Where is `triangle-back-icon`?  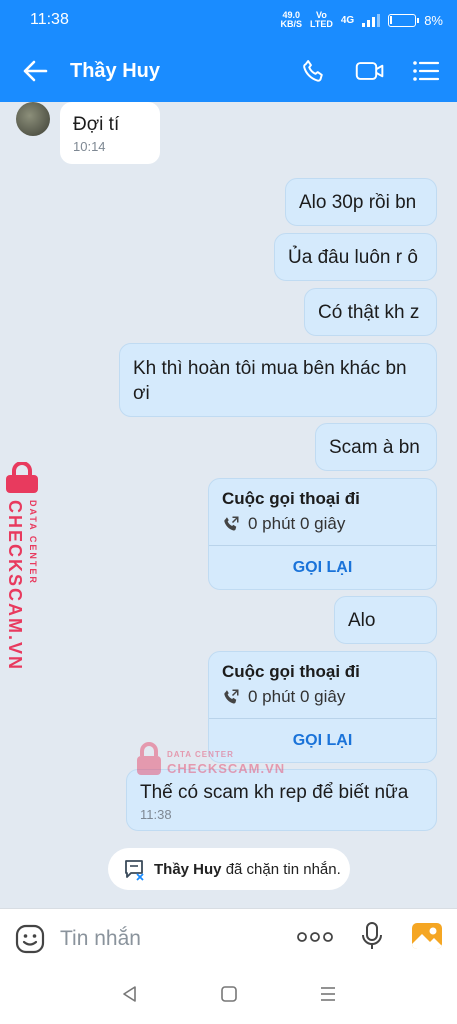 triangle-back-icon is located at coordinates (129, 993).